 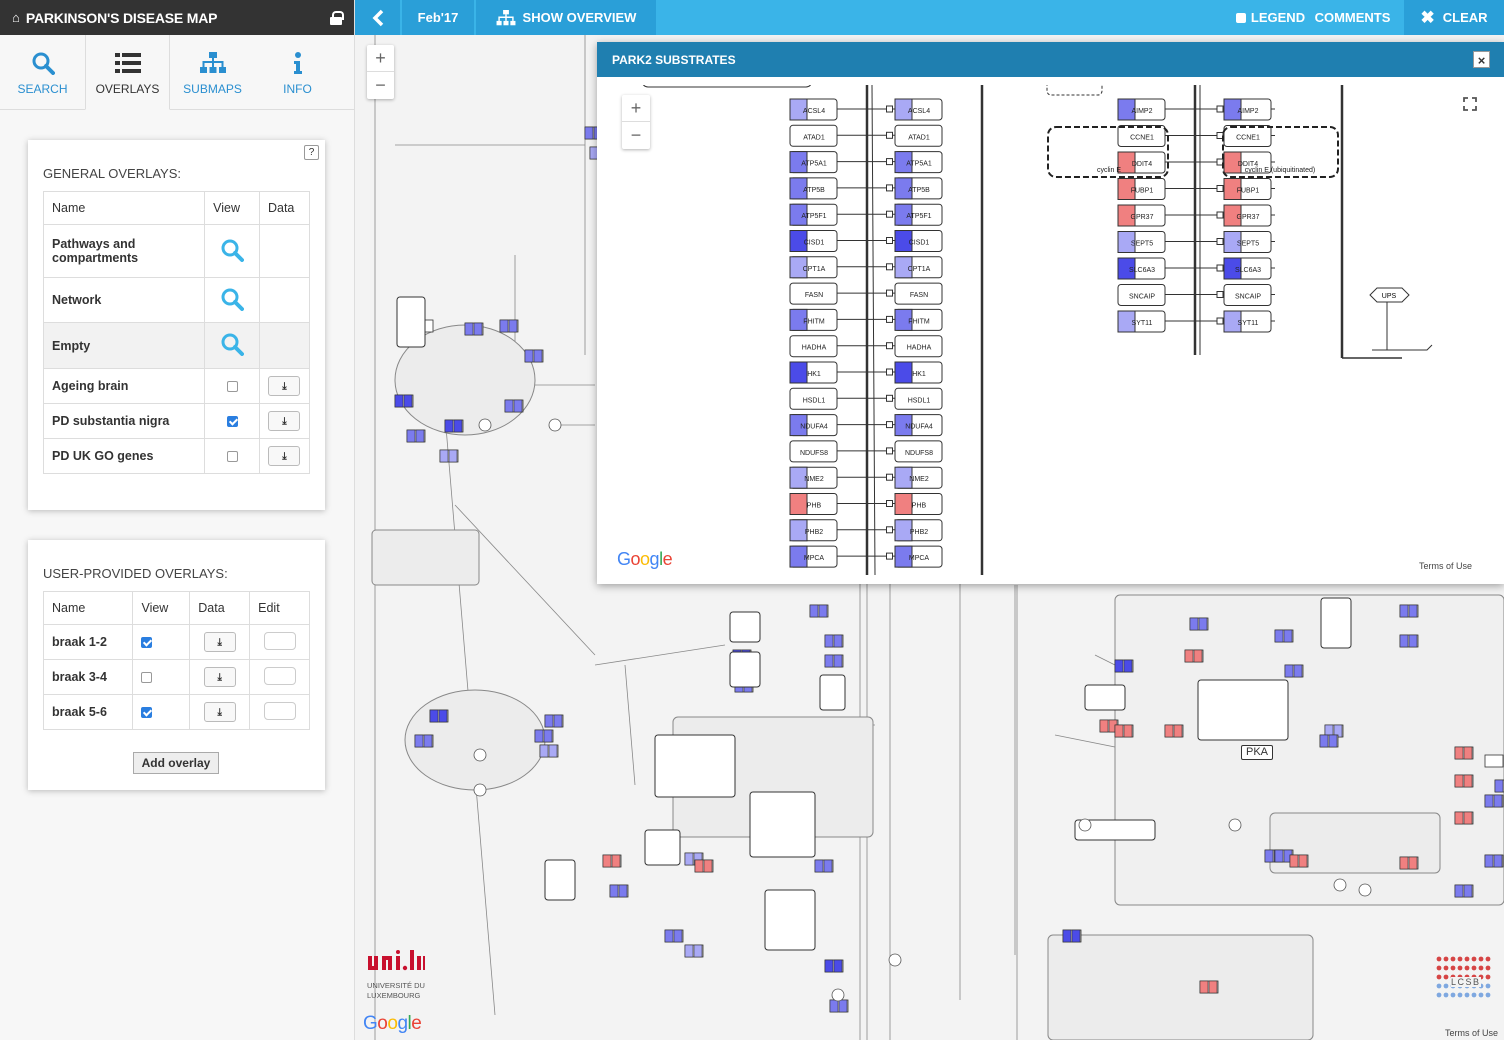 I want to click on substrate-node-ubiquitinated: ATP5B, so click(x=918, y=188).